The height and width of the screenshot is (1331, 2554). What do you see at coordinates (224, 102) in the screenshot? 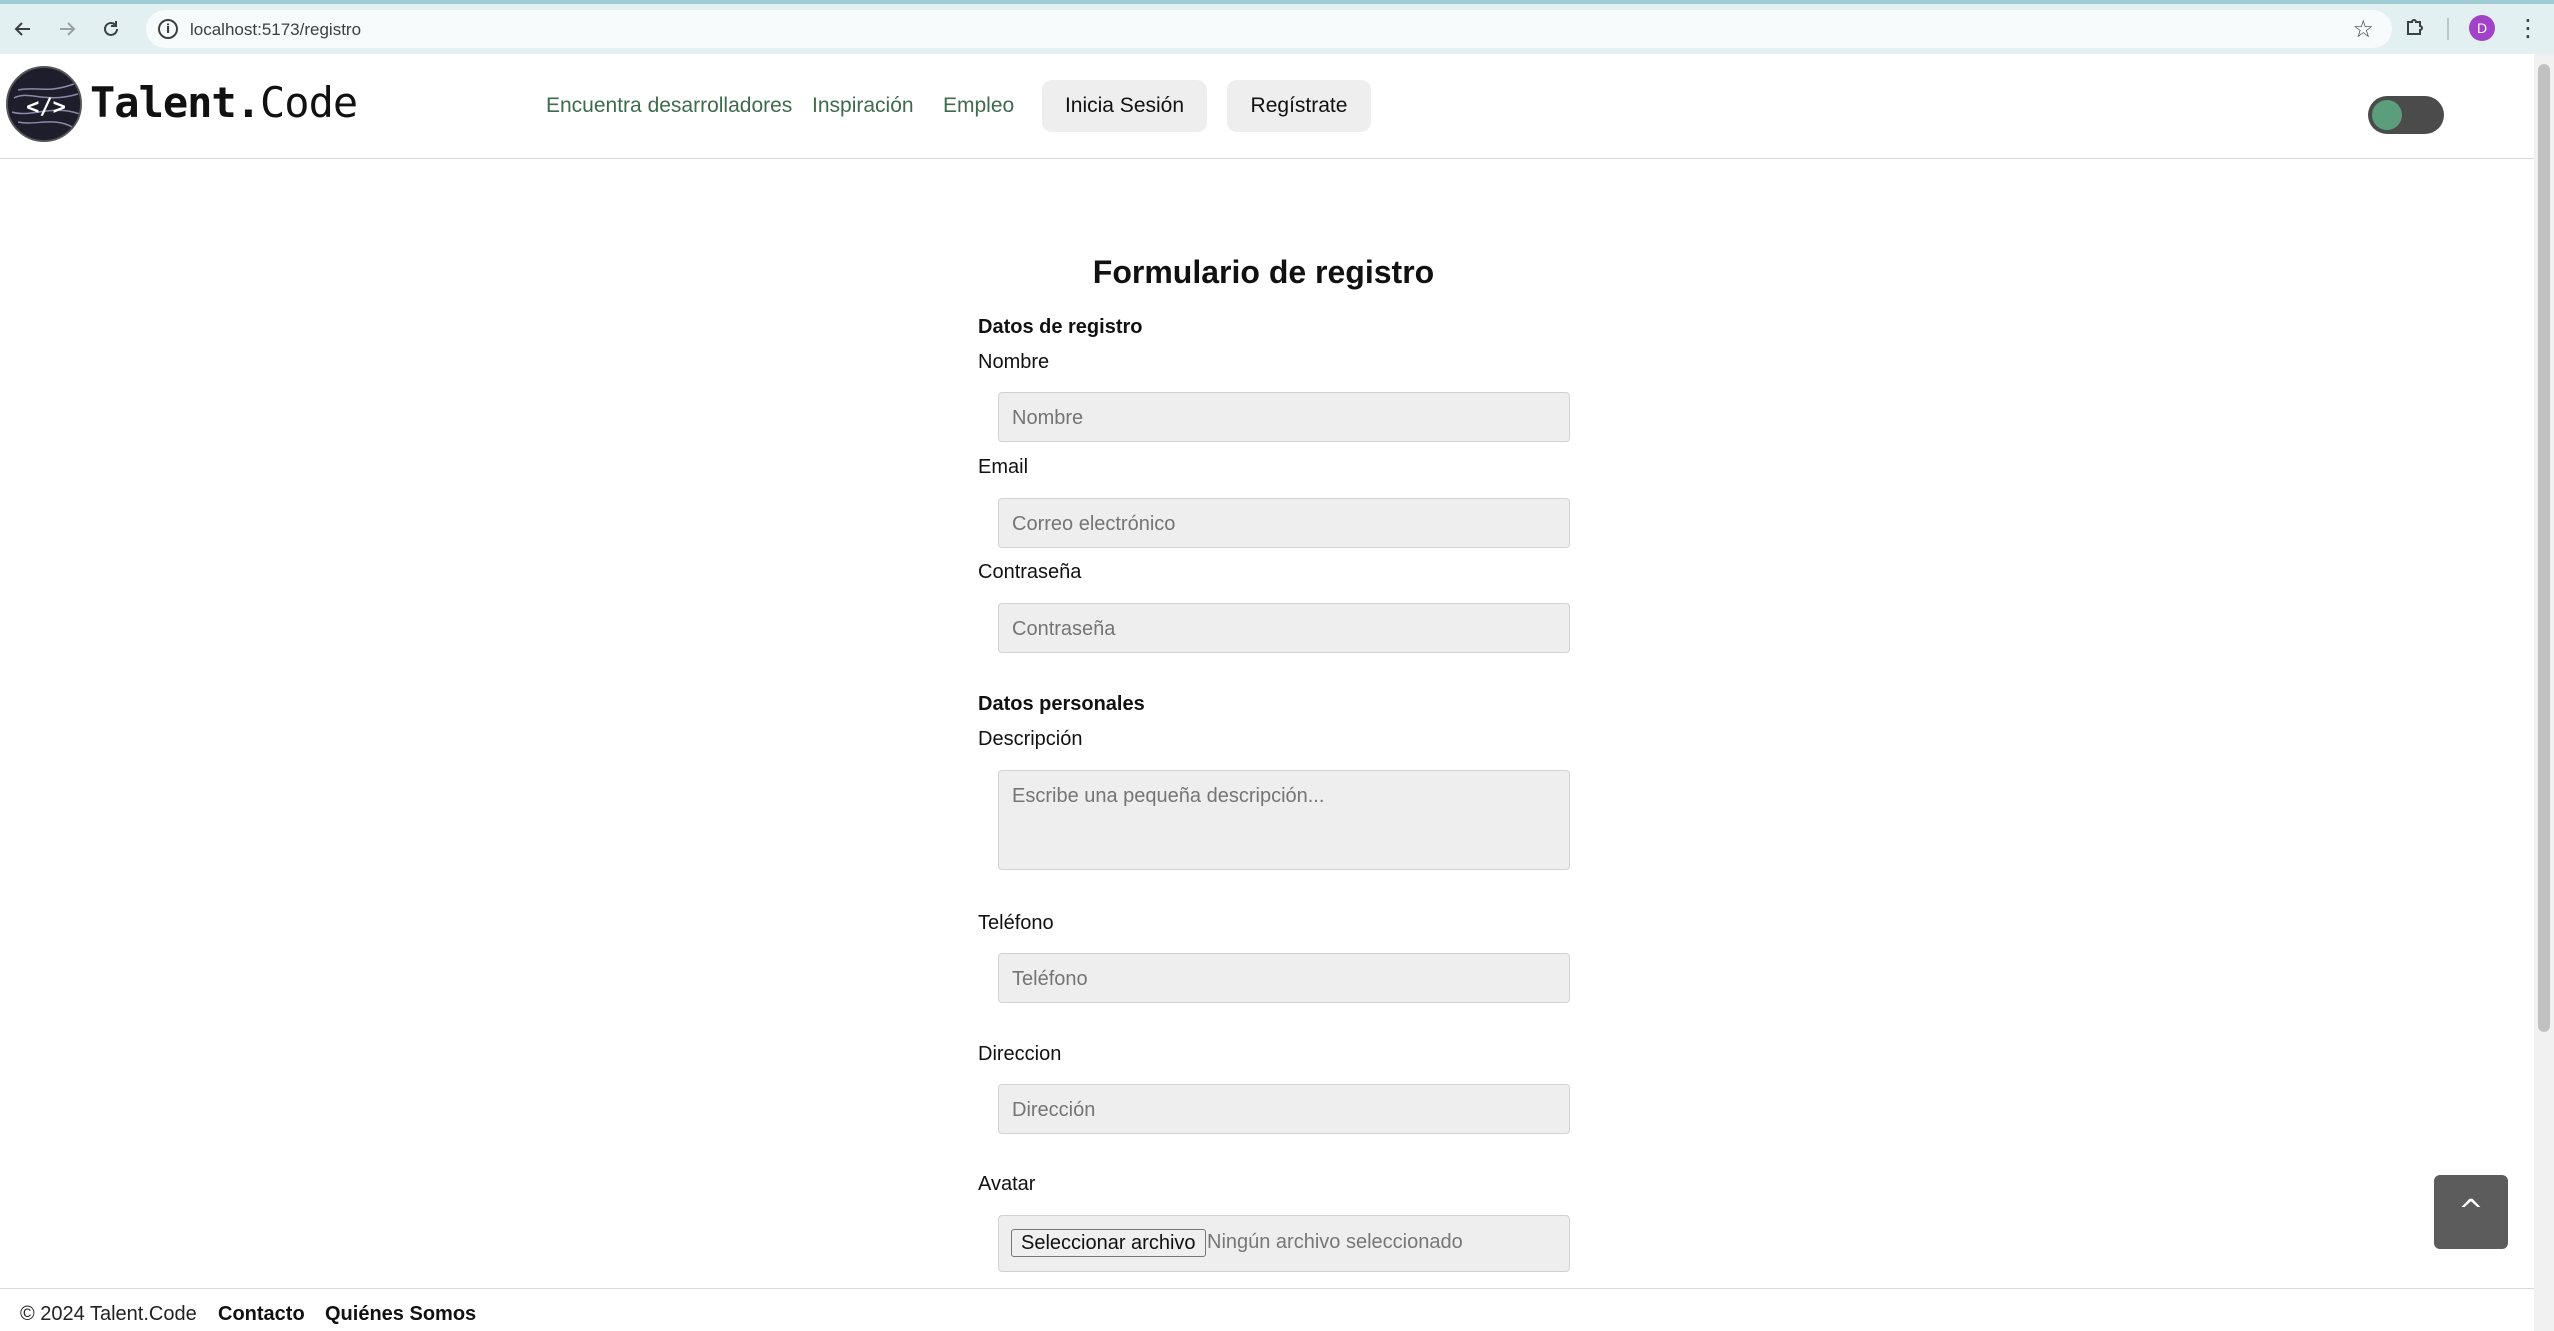
I see `brand-logo-text: Talent.Code` at bounding box center [224, 102].